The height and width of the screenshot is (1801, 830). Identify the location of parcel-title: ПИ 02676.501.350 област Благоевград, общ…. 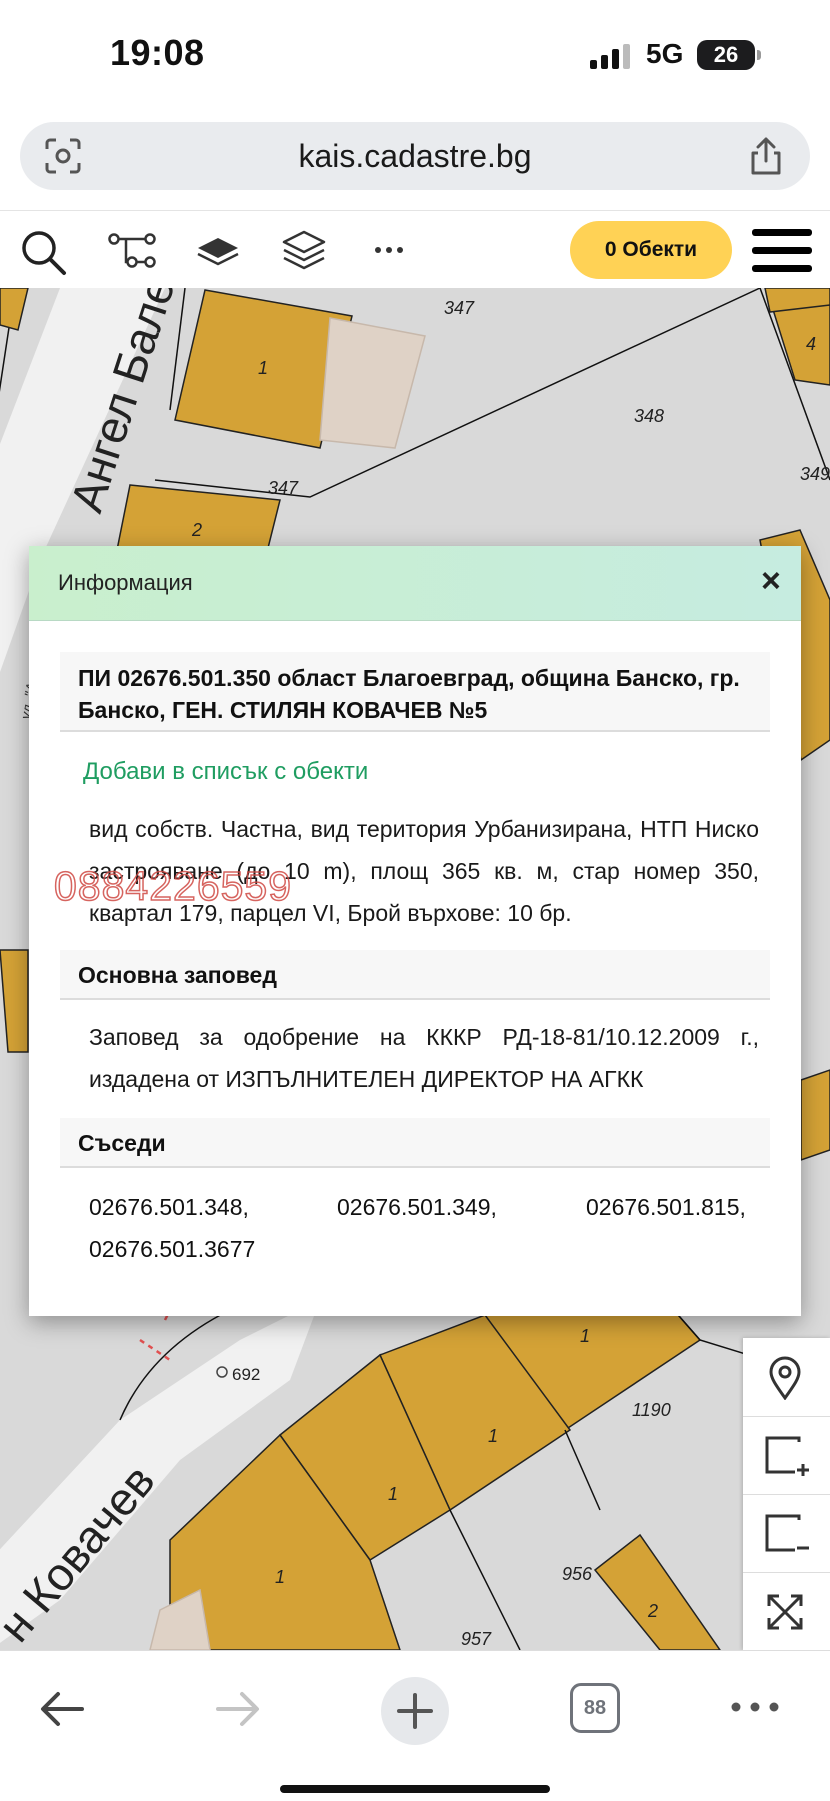
(409, 694).